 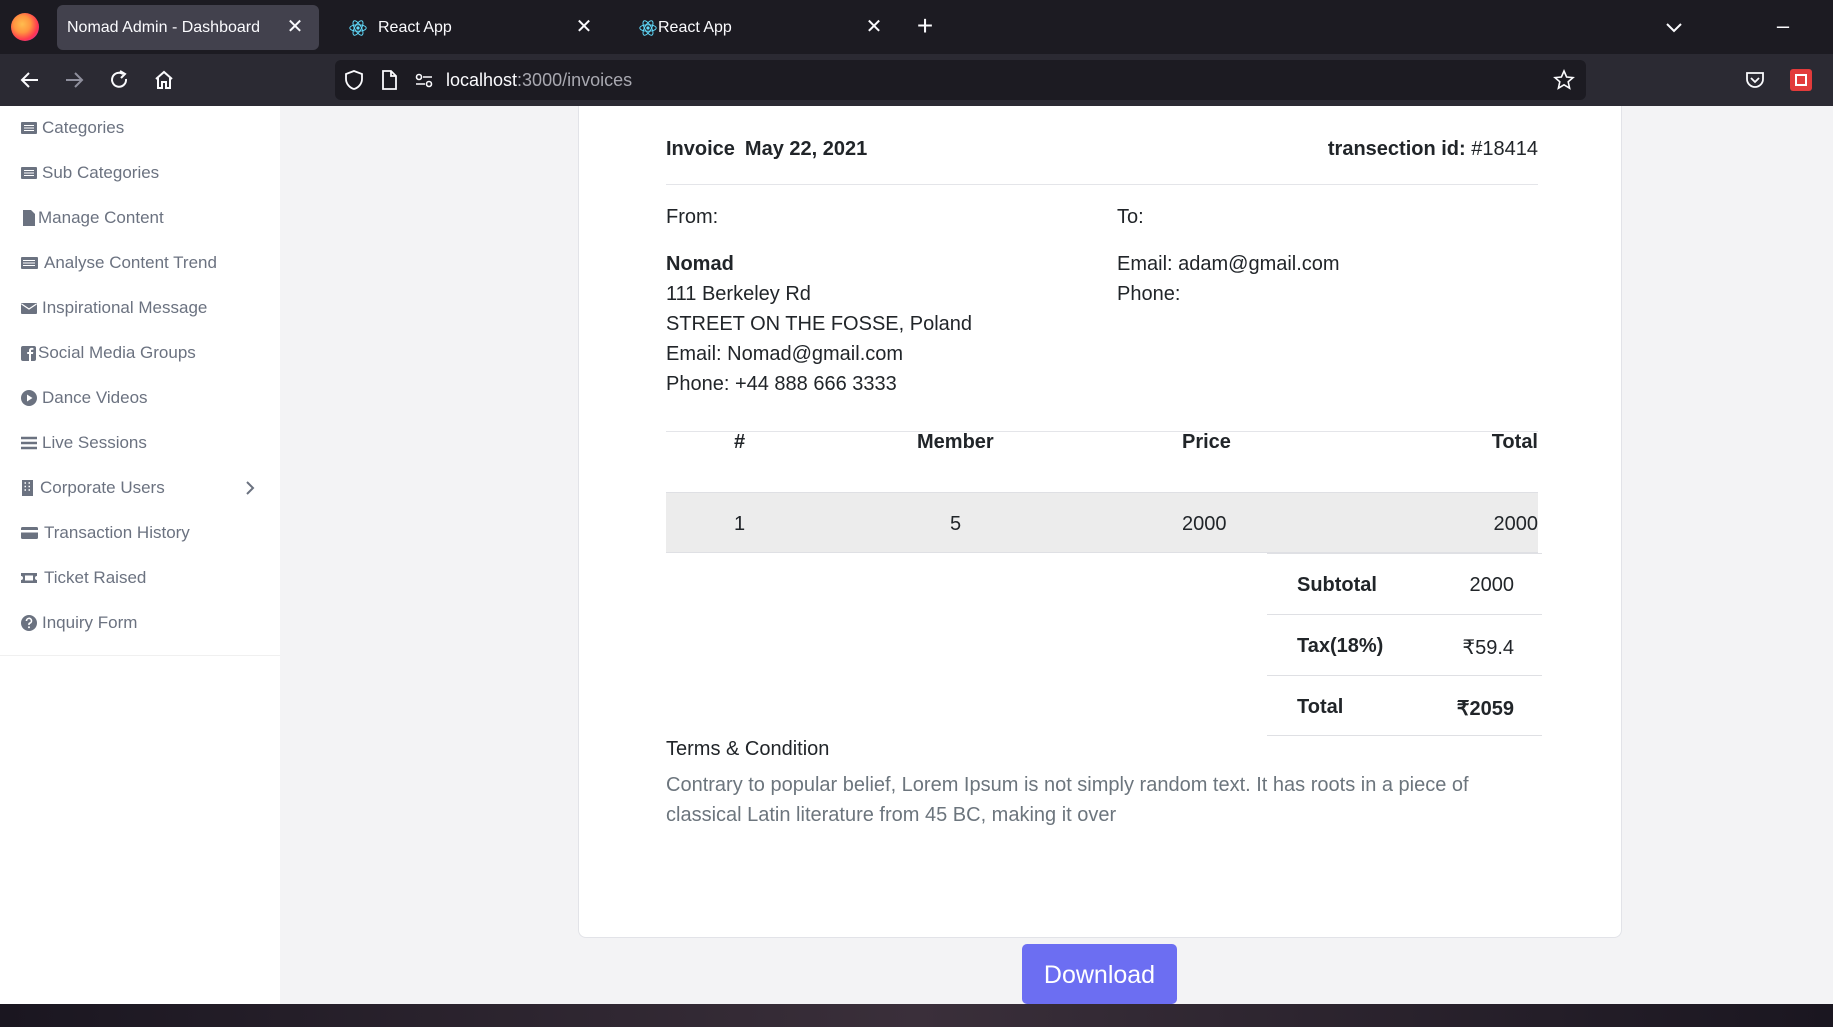 I want to click on table-cell-member: 5, so click(x=956, y=524).